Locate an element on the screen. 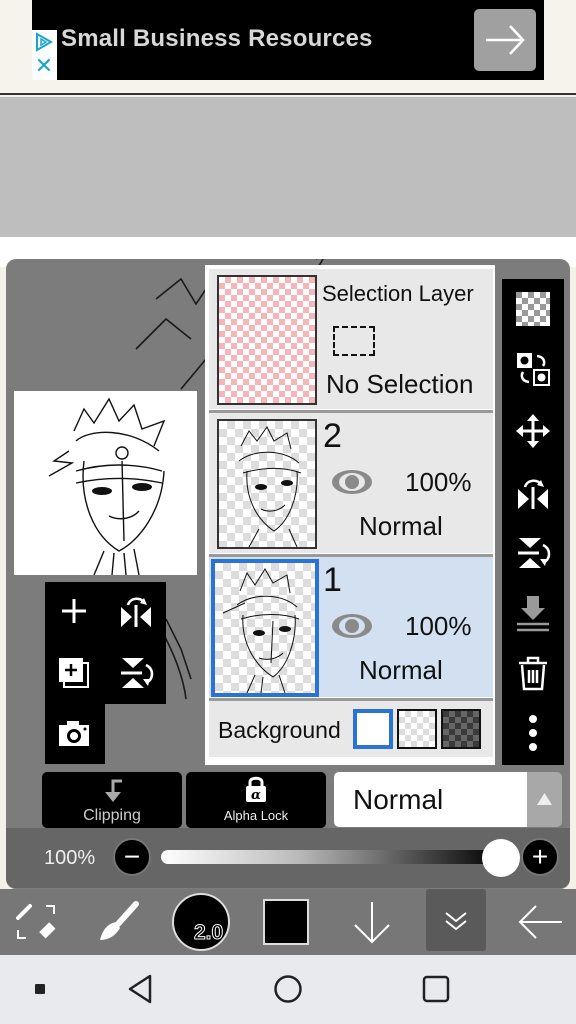 The image size is (576, 1024). background-dark-option is located at coordinates (461, 729).